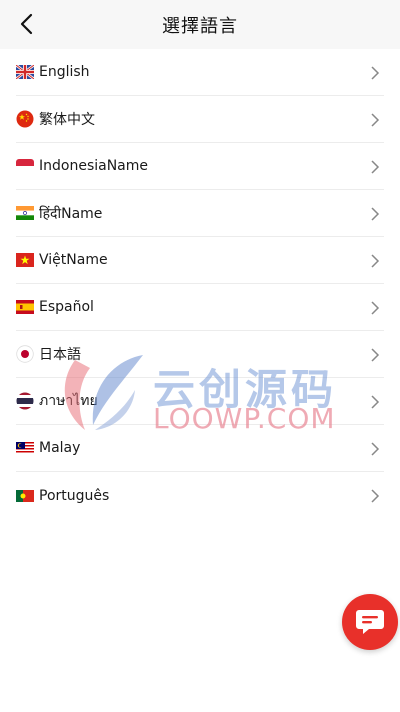  Describe the element at coordinates (60, 355) in the screenshot. I see `language-label: 日本語` at that location.